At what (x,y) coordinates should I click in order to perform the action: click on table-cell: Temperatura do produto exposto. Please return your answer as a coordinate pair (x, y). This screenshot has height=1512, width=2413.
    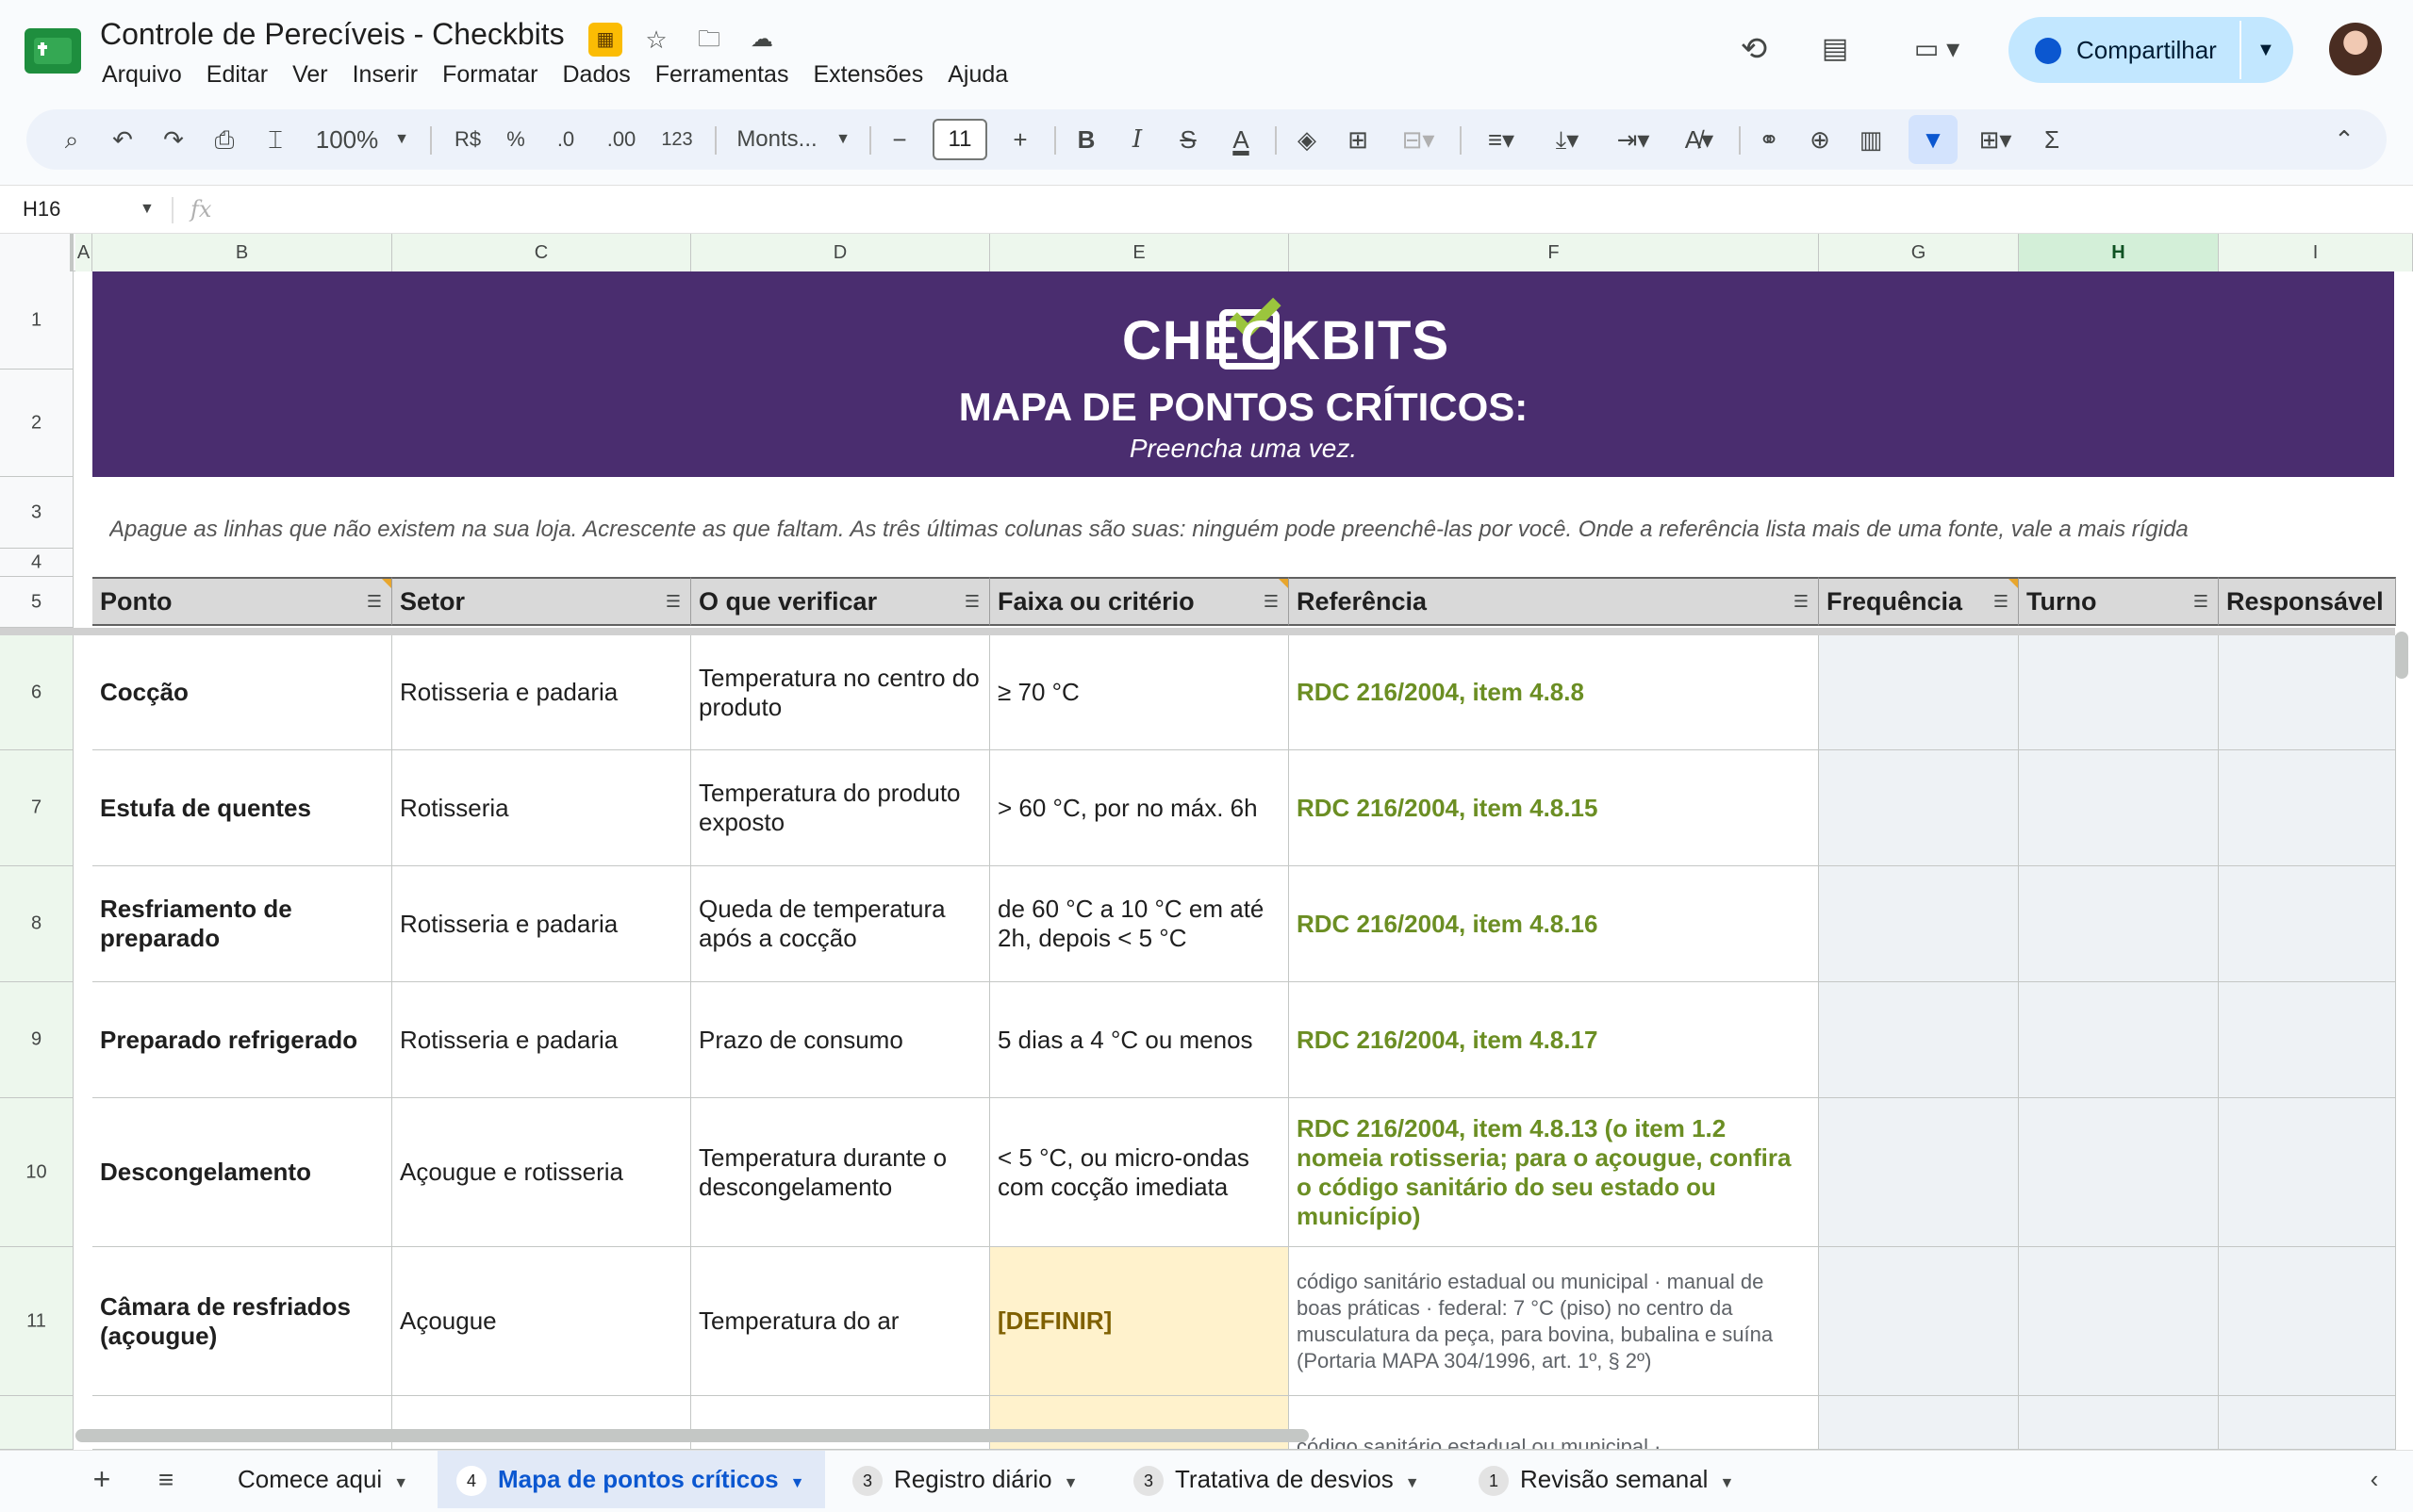
    Looking at the image, I should click on (840, 808).